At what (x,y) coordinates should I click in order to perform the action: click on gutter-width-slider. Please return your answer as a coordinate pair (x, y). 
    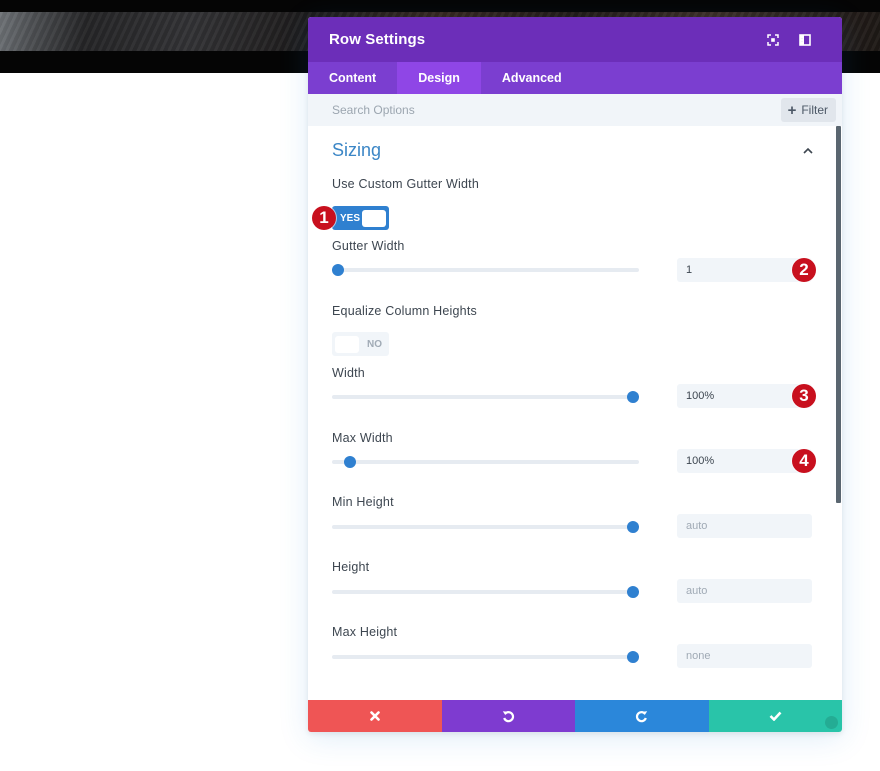
    Looking at the image, I should click on (485, 270).